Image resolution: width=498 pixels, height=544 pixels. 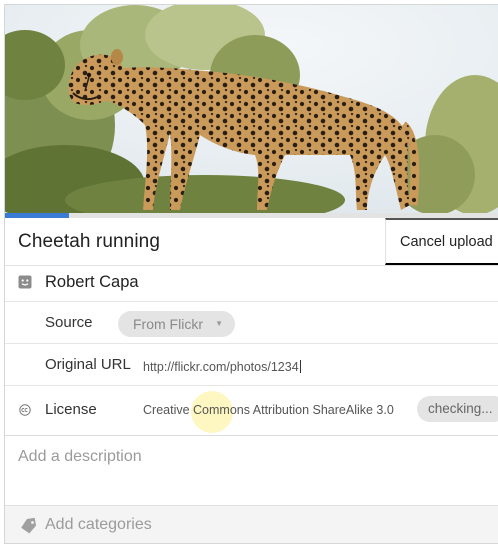 What do you see at coordinates (98, 524) in the screenshot?
I see `add-categories-label: Add categories` at bounding box center [98, 524].